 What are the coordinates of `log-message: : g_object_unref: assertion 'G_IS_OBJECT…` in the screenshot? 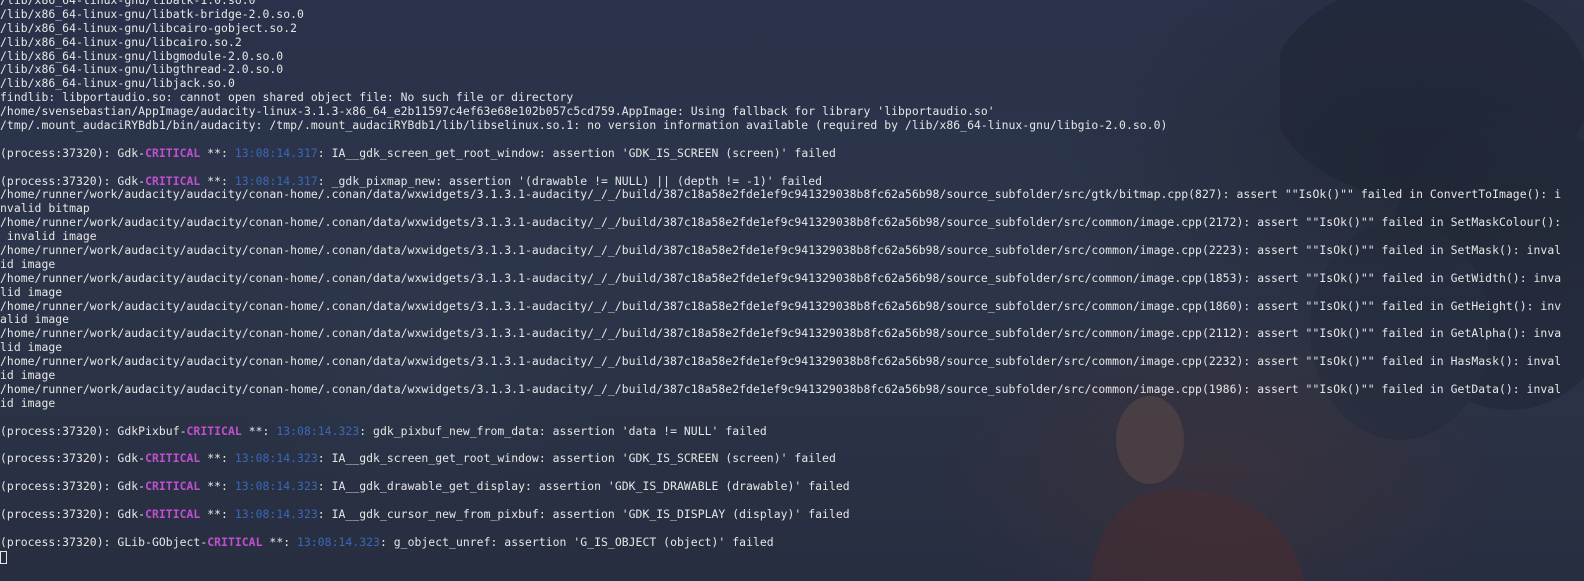 It's located at (576, 542).